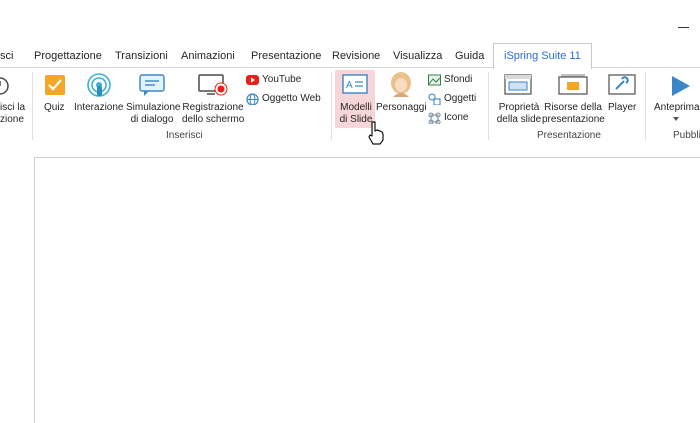  I want to click on svg-text: A, so click(349, 85).